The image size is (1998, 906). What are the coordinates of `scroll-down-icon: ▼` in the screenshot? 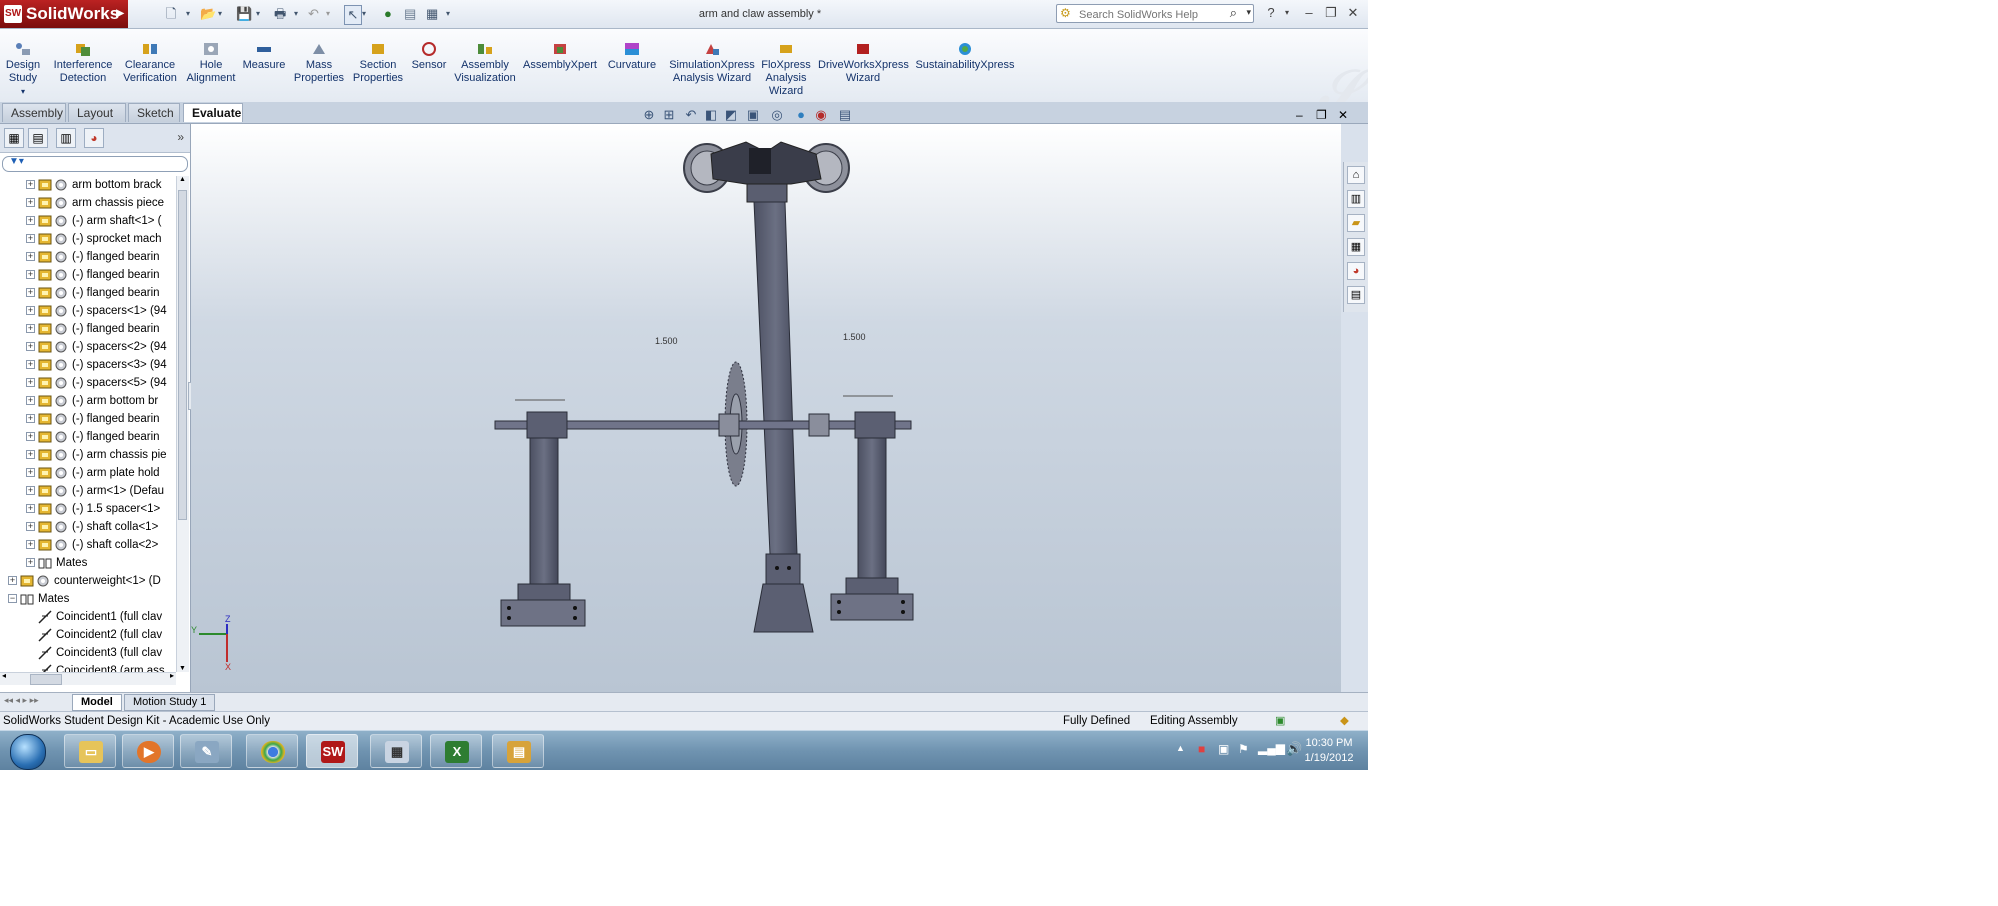 It's located at (182, 668).